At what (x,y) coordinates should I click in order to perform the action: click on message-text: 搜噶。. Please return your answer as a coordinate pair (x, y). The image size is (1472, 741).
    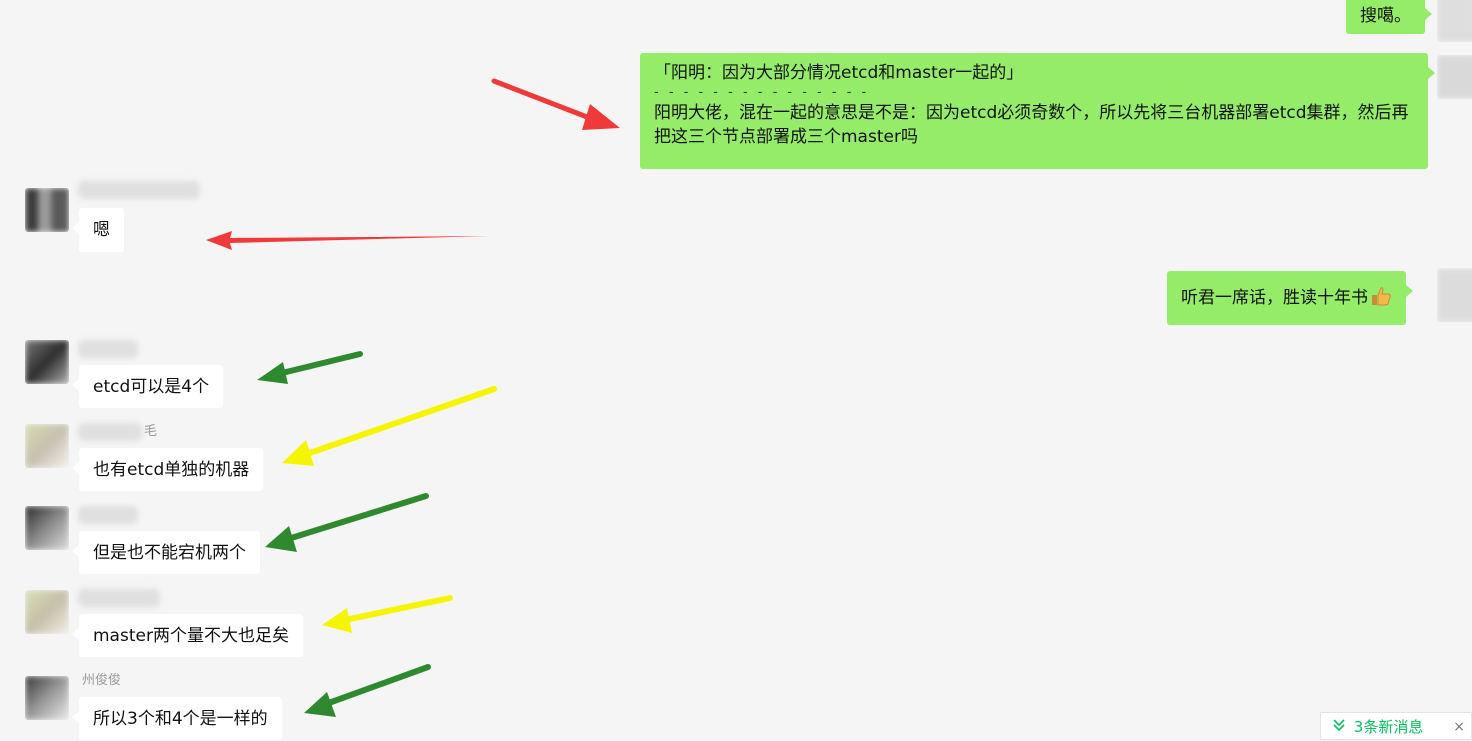
    Looking at the image, I should click on (1385, 16).